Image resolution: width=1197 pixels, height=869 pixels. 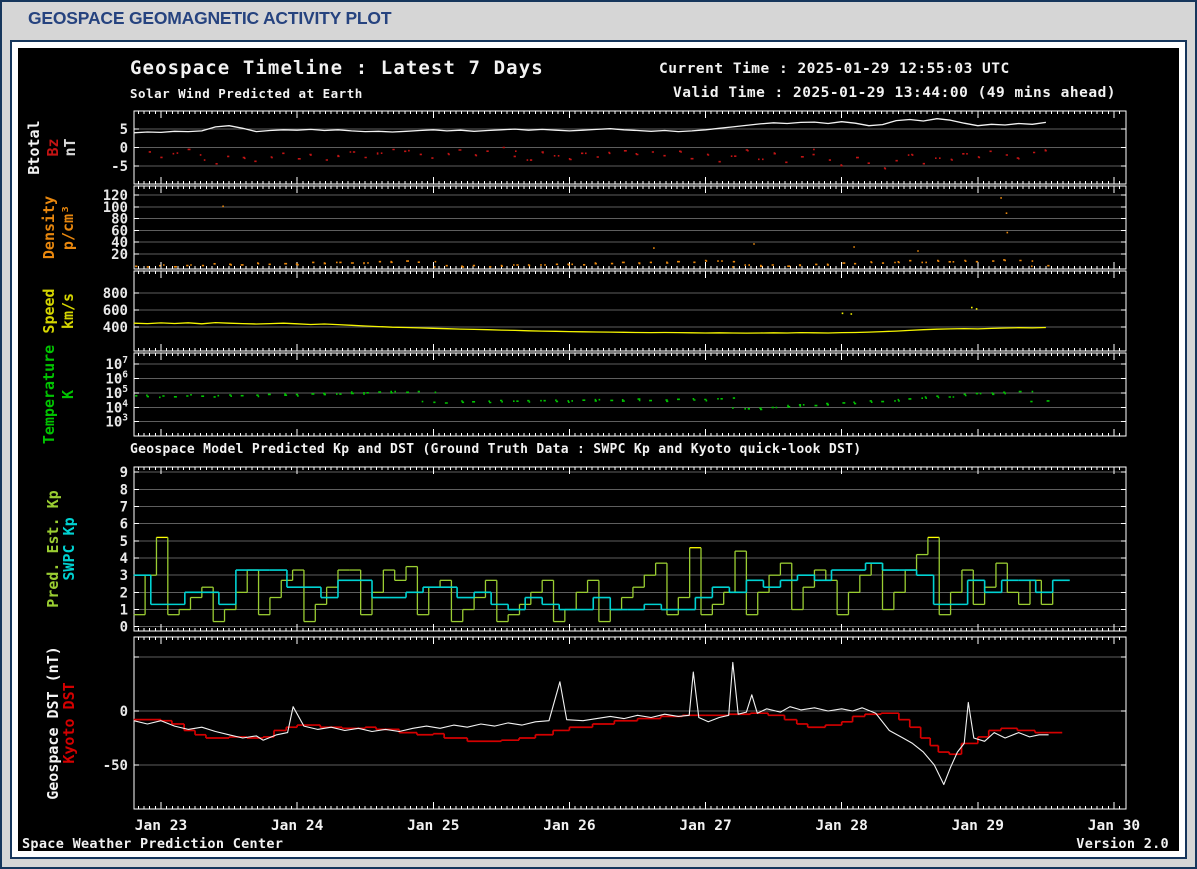 I want to click on xtick-label: Jan 27, so click(x=705, y=826).